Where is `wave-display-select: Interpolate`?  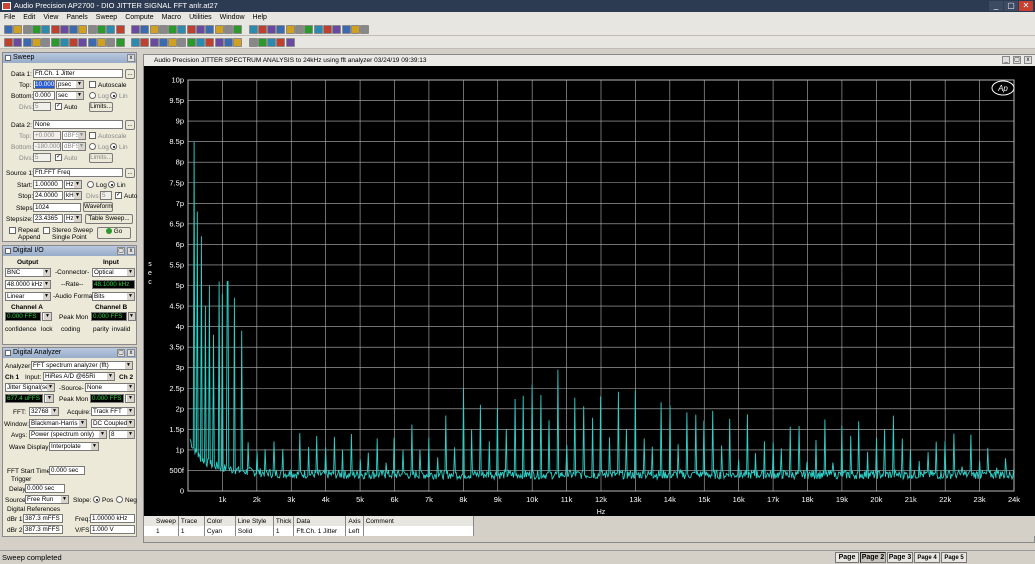
wave-display-select: Interpolate is located at coordinates (74, 446).